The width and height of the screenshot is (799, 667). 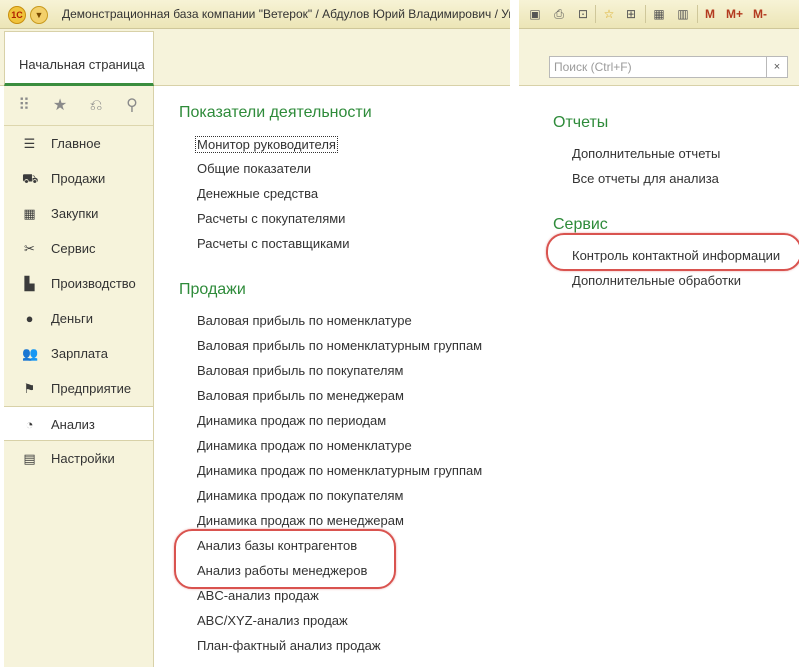 What do you see at coordinates (29, 388) in the screenshot?
I see `flag-icon: ⚑` at bounding box center [29, 388].